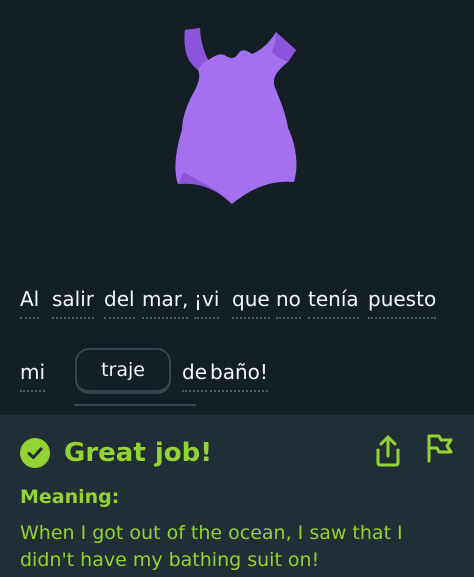 This screenshot has height=577, width=474. I want to click on word-token: que, so click(251, 302).